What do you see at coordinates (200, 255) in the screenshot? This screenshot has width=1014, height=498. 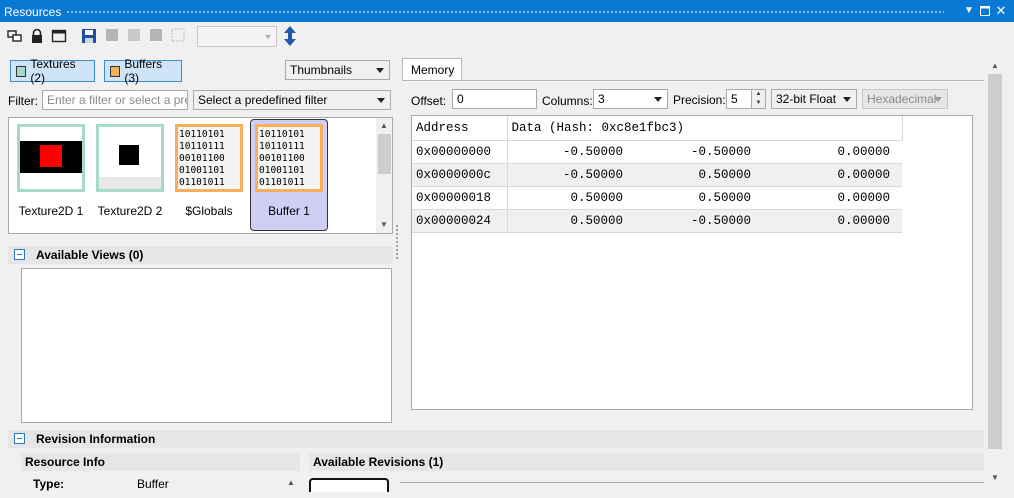 I see `available-views-header: Available Views (0)` at bounding box center [200, 255].